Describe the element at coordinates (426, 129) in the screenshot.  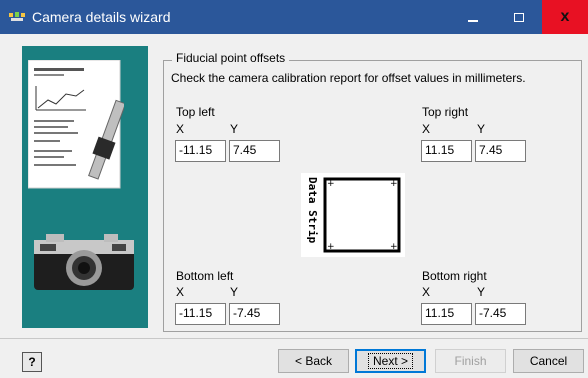
I see `top-right-x-label: X` at that location.